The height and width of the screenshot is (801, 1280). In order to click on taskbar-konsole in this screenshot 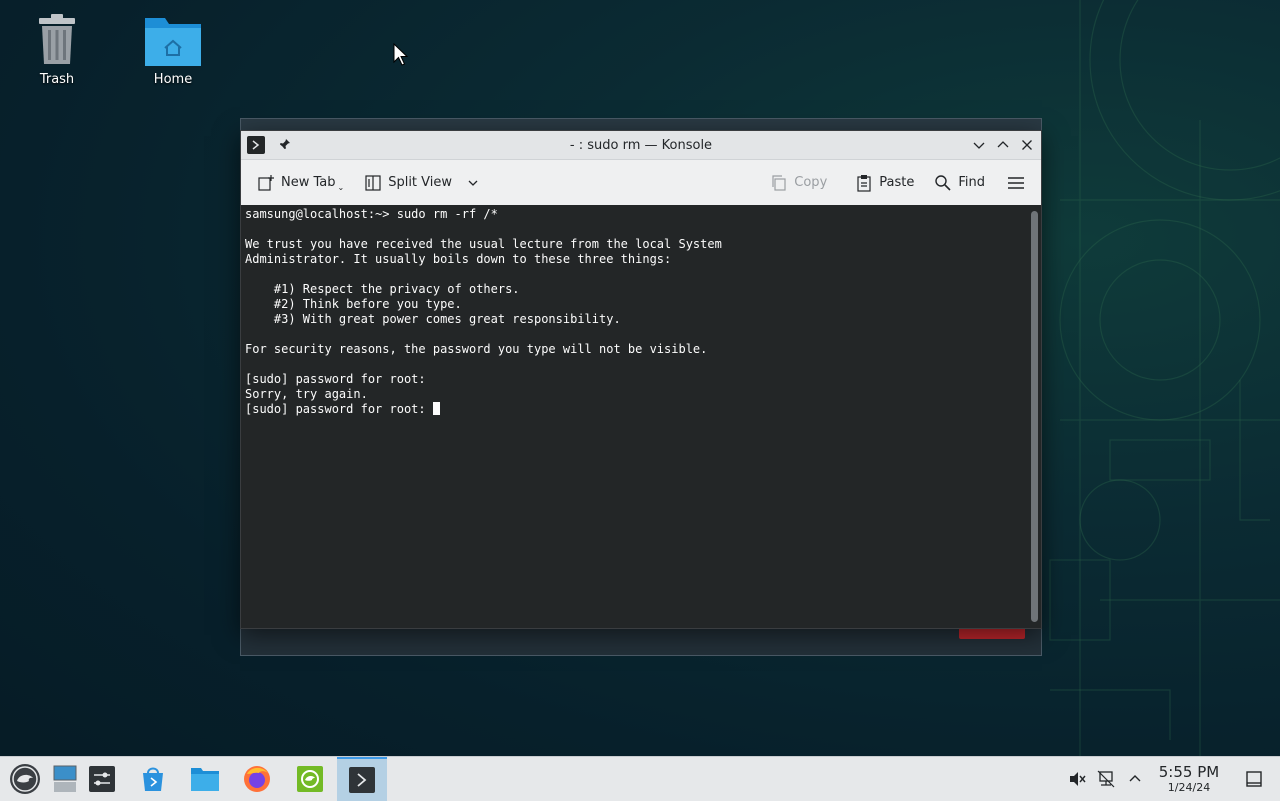, I will do `click(362, 779)`.